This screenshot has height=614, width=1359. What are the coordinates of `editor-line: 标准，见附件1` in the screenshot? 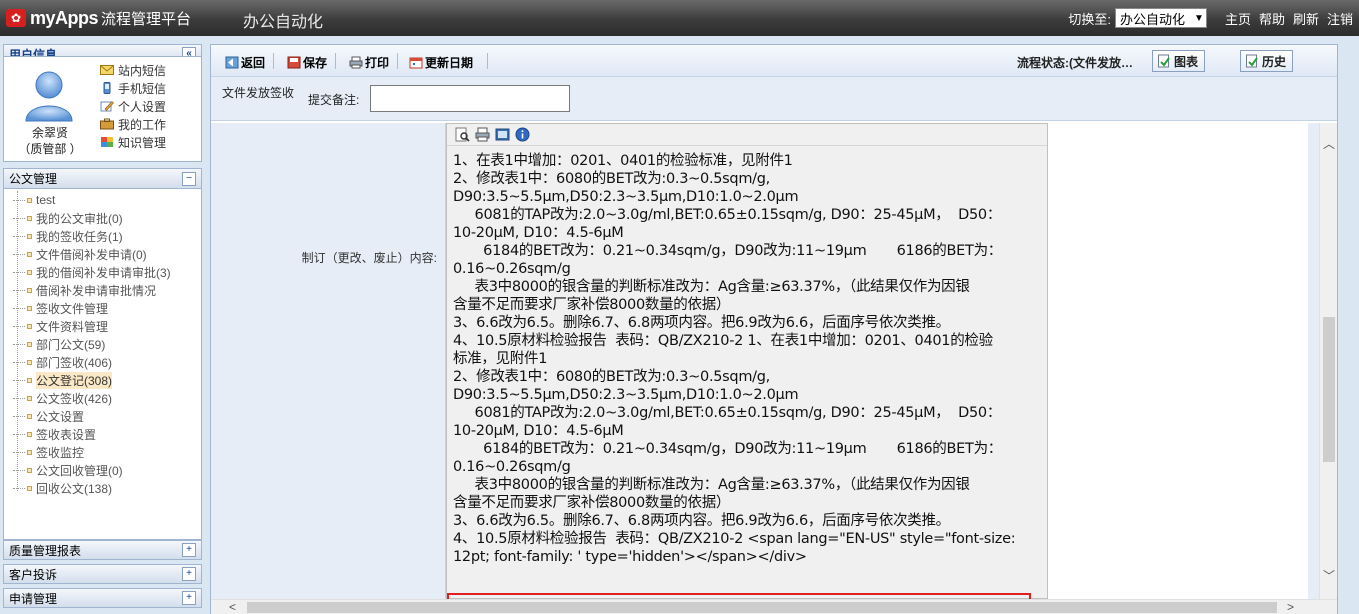 It's located at (500, 359).